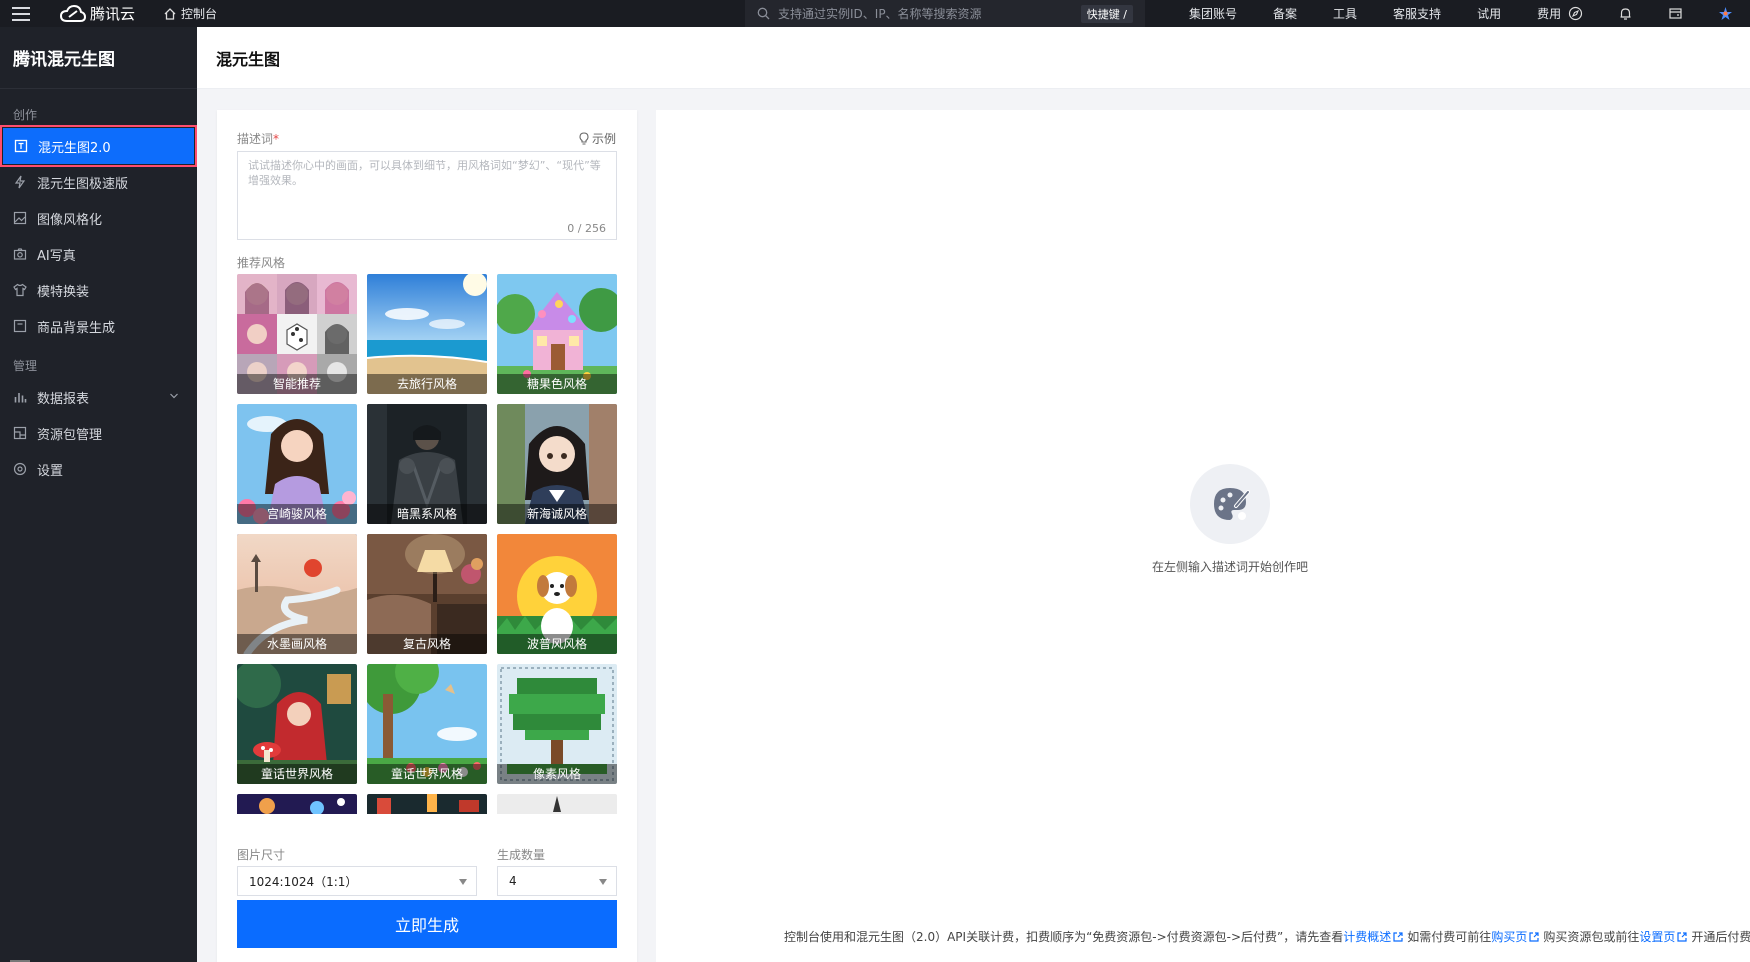 The width and height of the screenshot is (1750, 962). Describe the element at coordinates (98, 218) in the screenshot. I see `sidebar-item-stylize: 图像风格化` at that location.